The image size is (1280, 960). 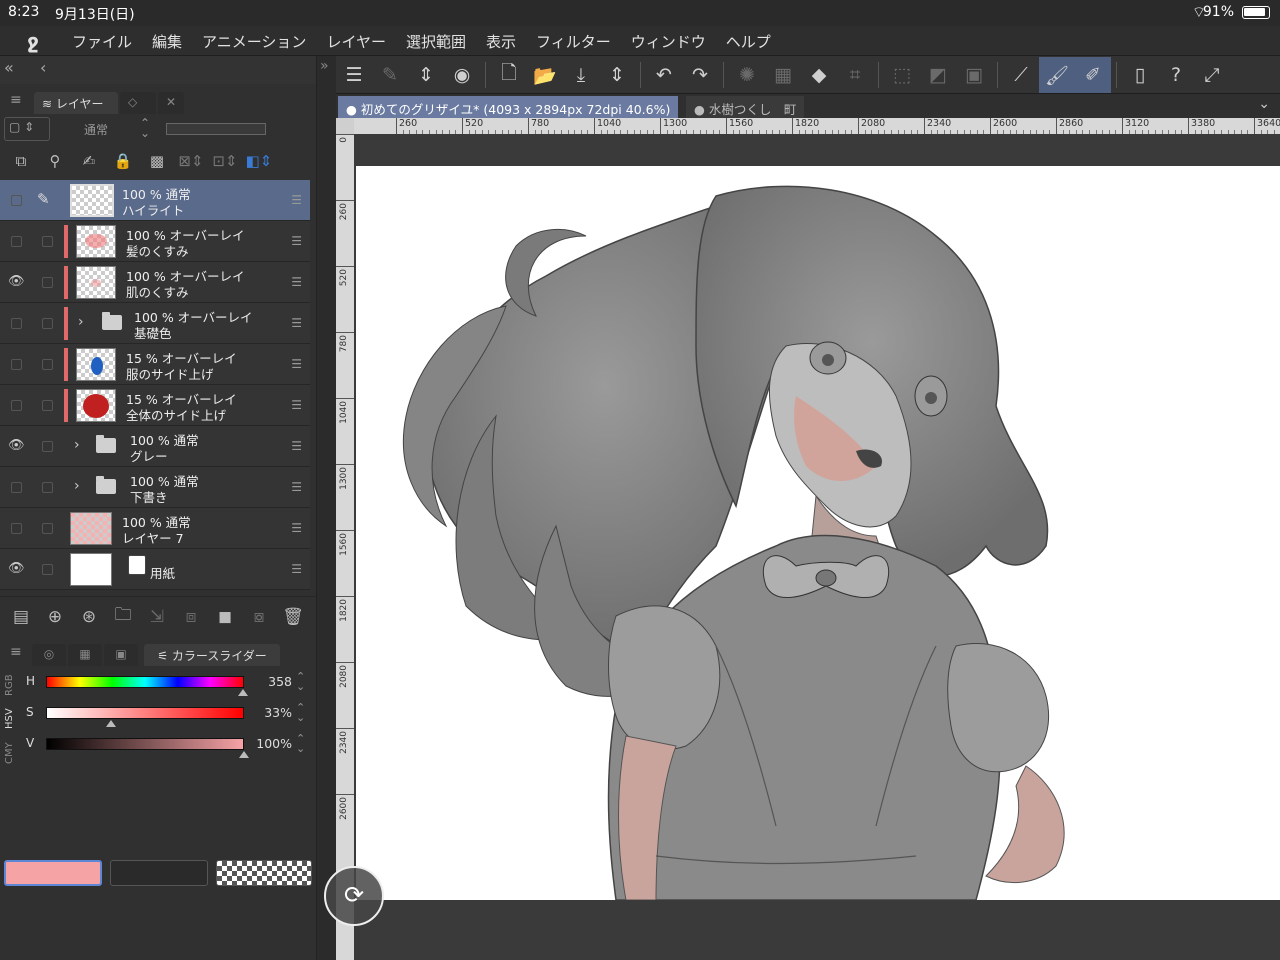 I want to click on blend-updown-icon: ⌃ ⌄, so click(x=145, y=128).